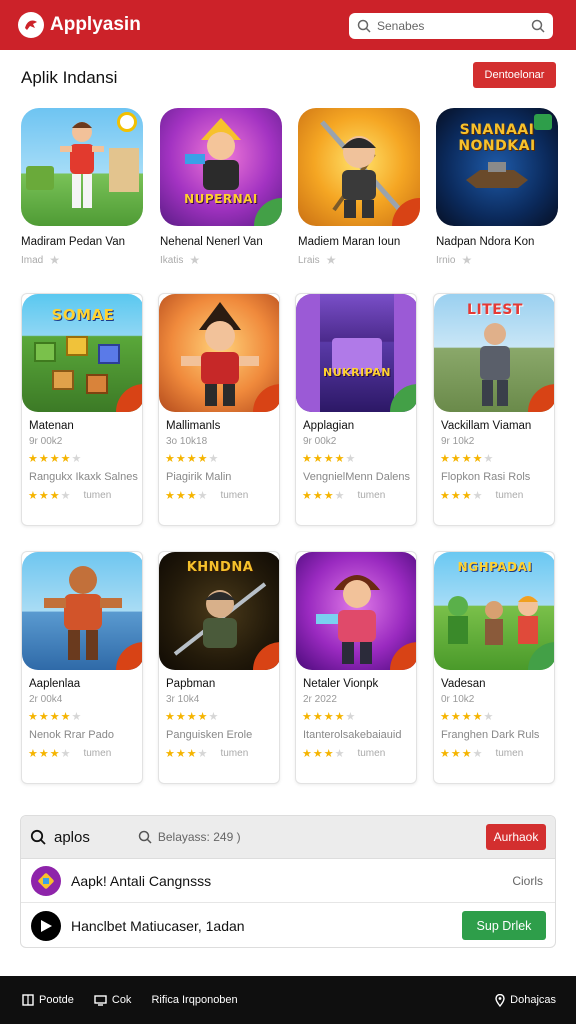  What do you see at coordinates (121, 1000) in the screenshot?
I see `nav-item-label: Cok` at bounding box center [121, 1000].